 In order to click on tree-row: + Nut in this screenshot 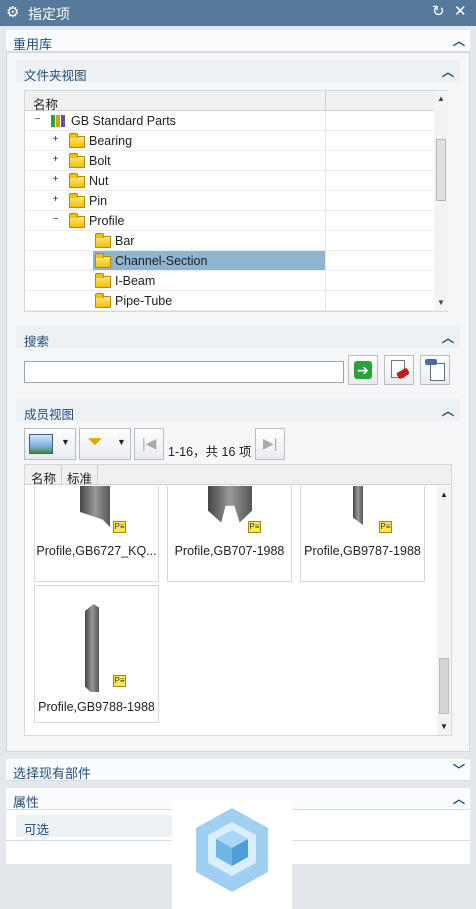, I will do `click(229, 181)`.